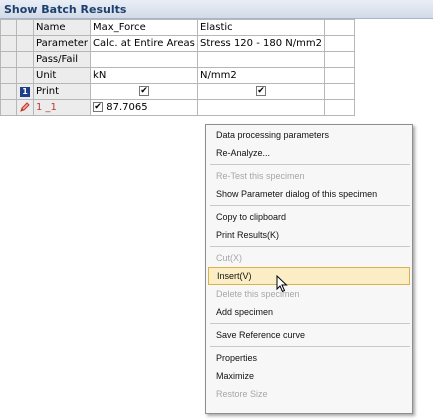 This screenshot has width=433, height=420. I want to click on print-checkbox-1: ✔, so click(144, 90).